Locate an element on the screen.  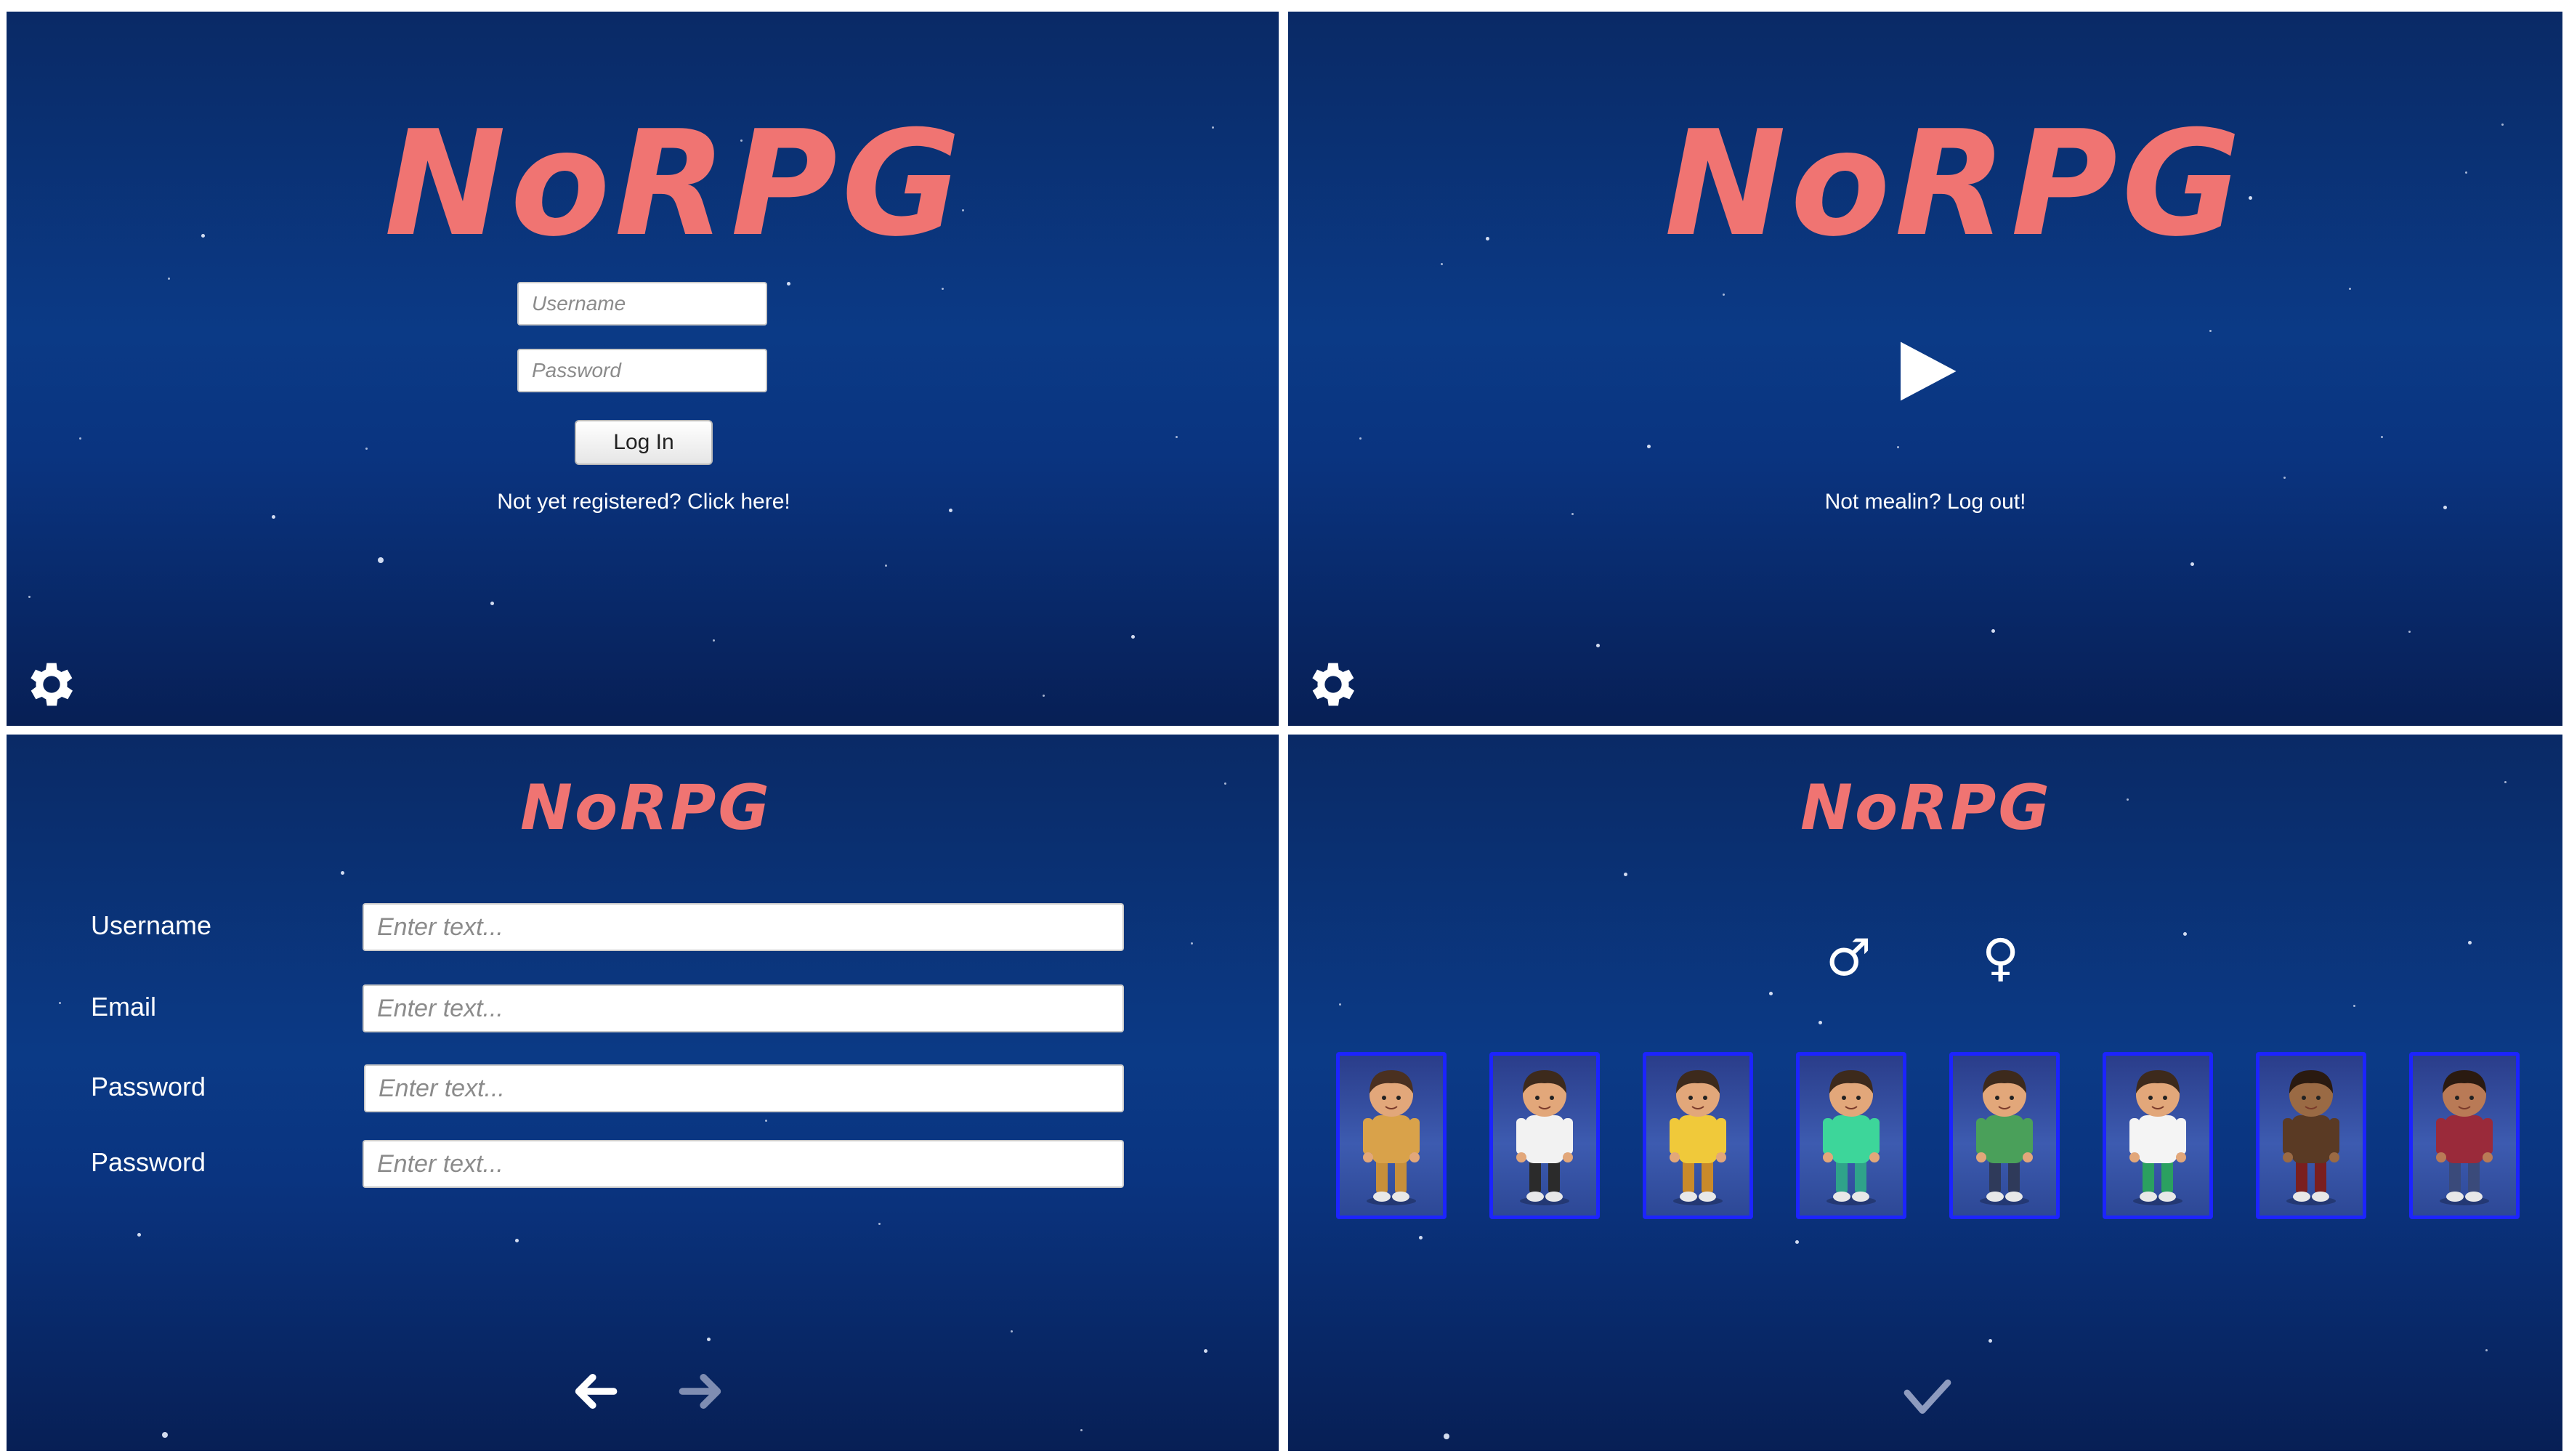
logout-link: Not mealin? Log out! is located at coordinates (1925, 502).